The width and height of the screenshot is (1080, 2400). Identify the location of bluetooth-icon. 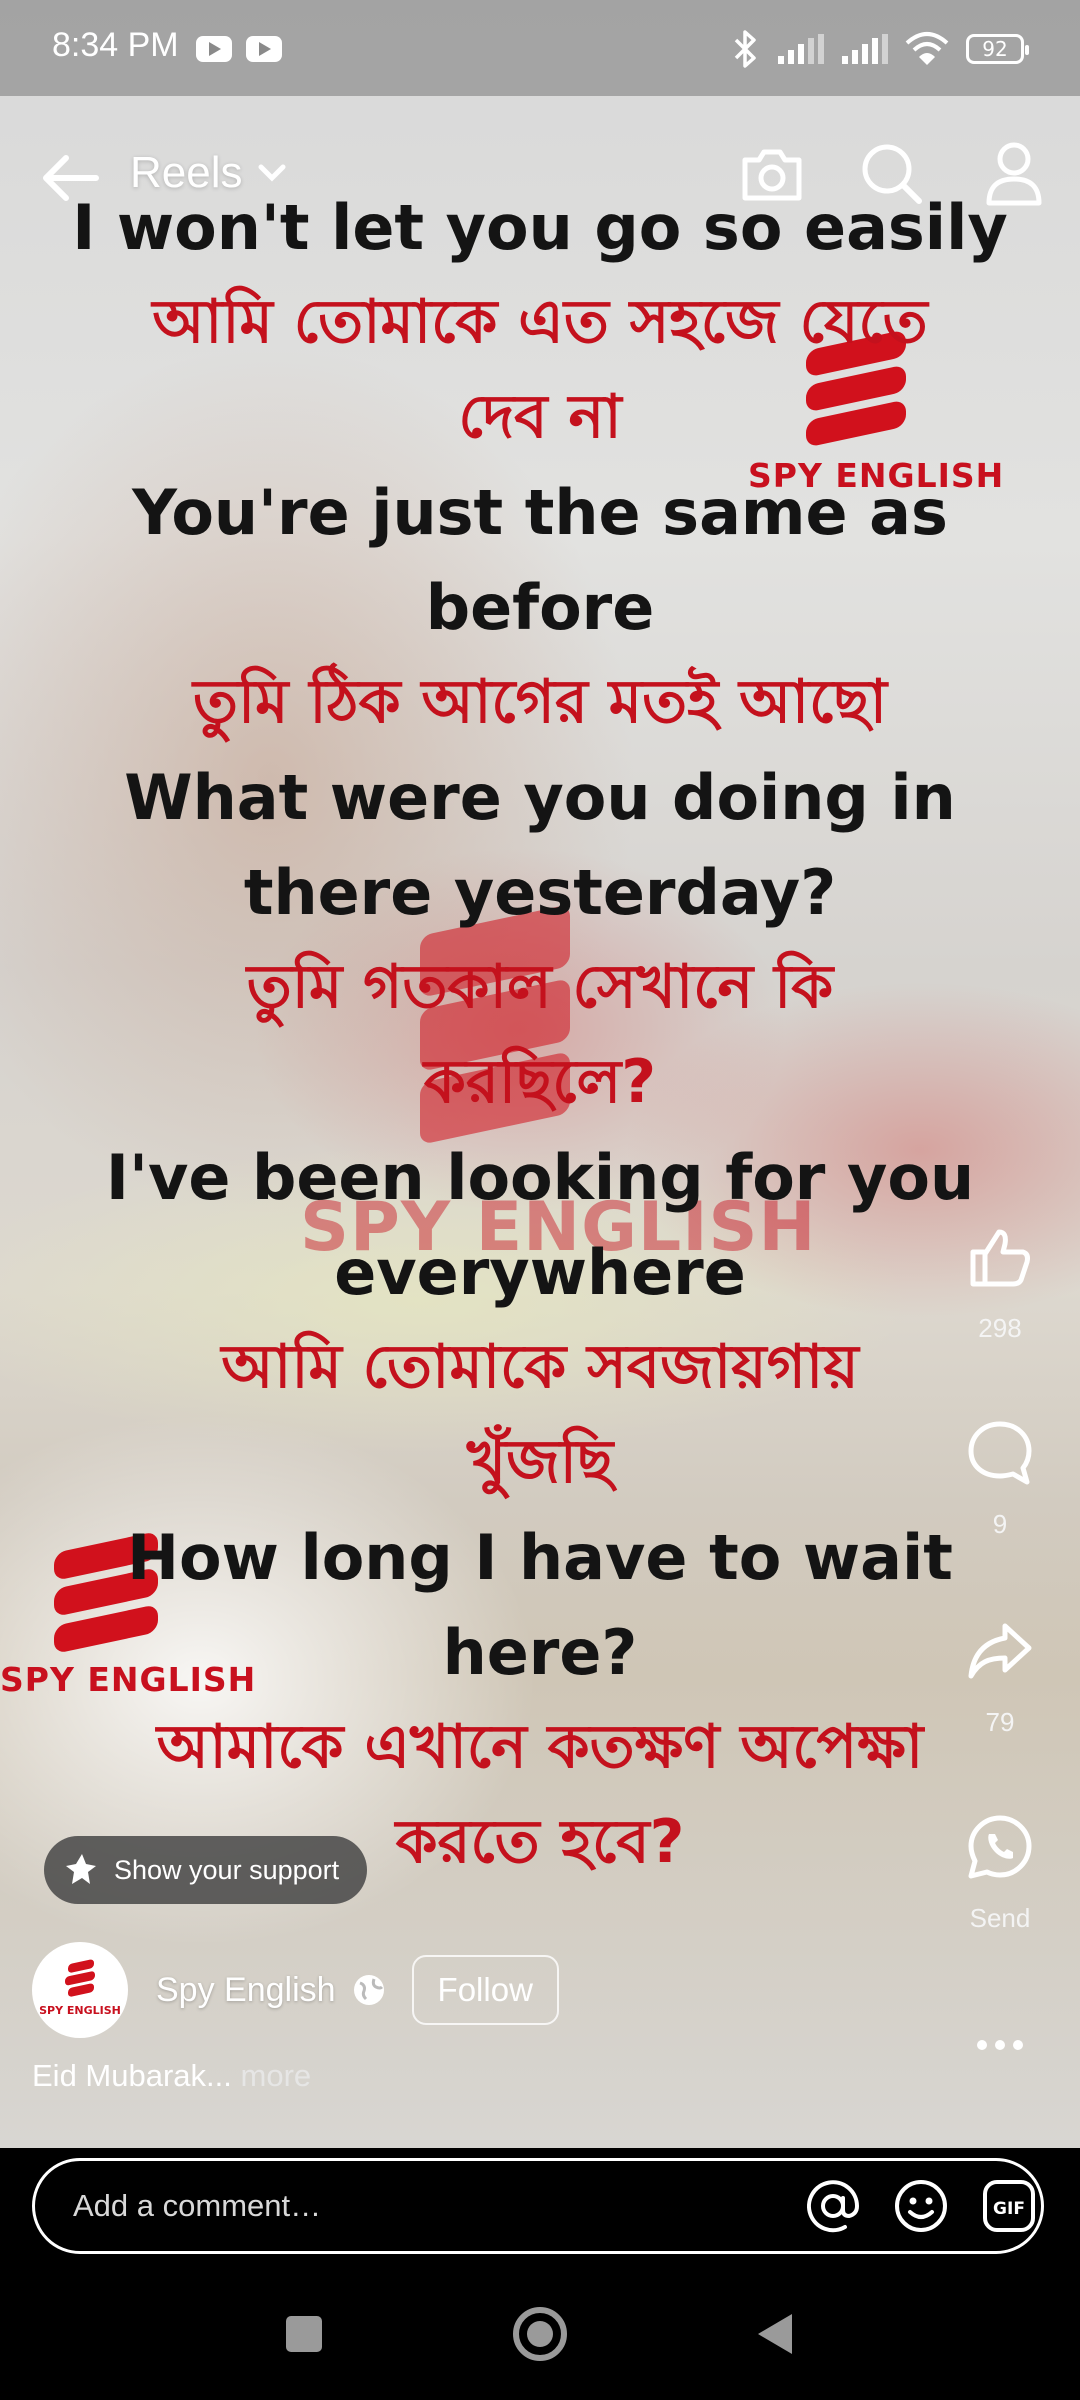
(745, 49).